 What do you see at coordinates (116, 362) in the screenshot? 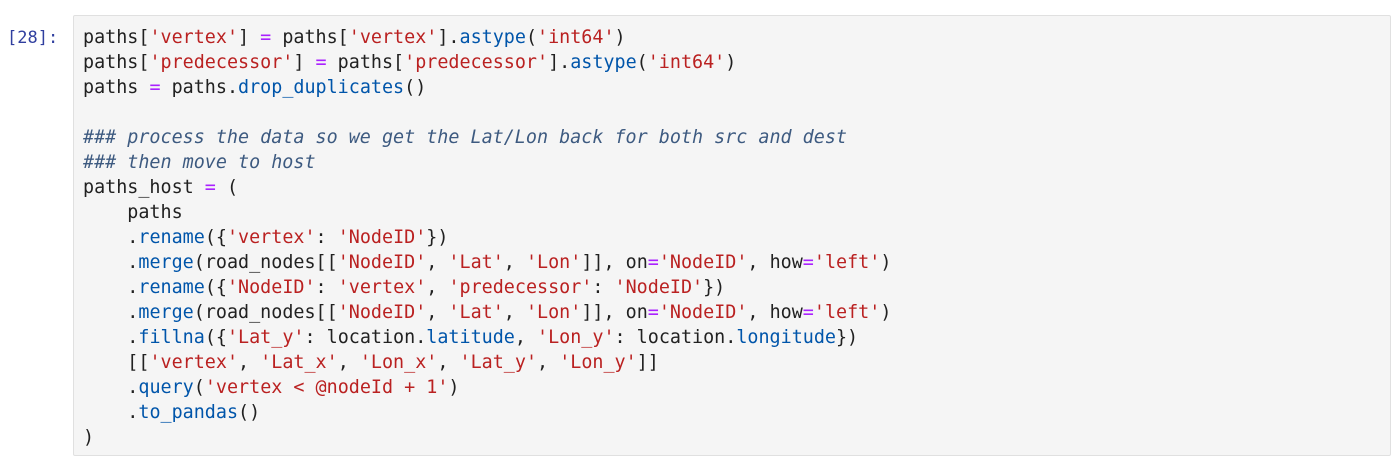
I see `code-token: [[` at bounding box center [116, 362].